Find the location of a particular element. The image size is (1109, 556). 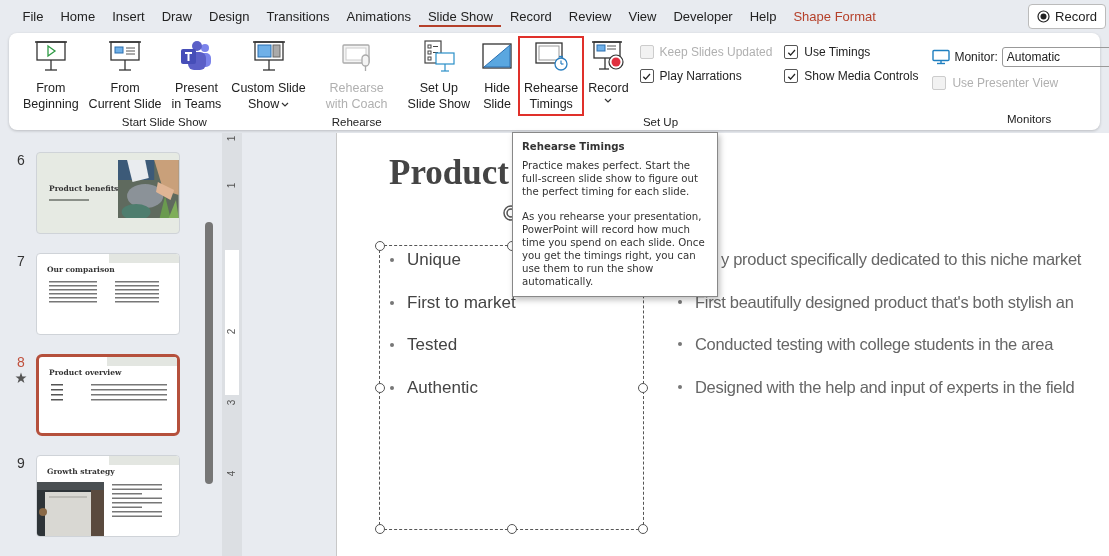

ribbon-tab: Draw is located at coordinates (177, 16).